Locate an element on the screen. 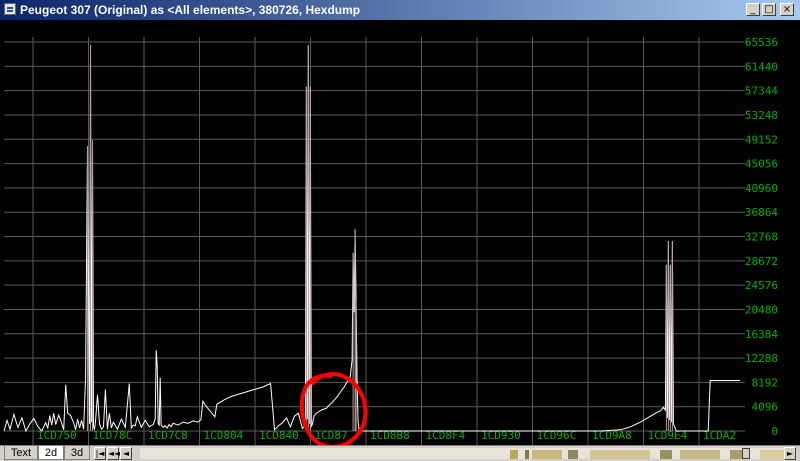 The image size is (800, 461). x-tick-label: 1CD804 is located at coordinates (224, 435).